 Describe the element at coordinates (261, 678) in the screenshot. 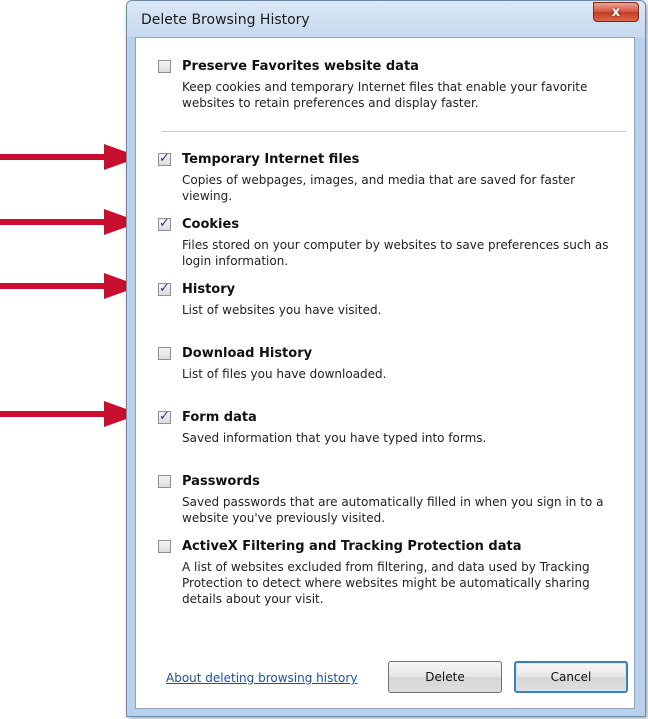

I see `about-deleting-history-link: About deleting browsing history` at that location.